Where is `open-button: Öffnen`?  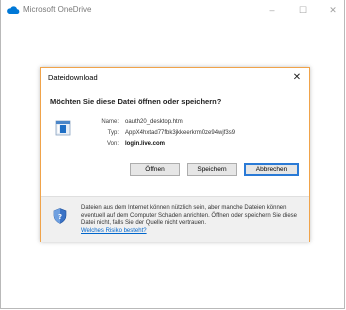 open-button: Öffnen is located at coordinates (155, 169).